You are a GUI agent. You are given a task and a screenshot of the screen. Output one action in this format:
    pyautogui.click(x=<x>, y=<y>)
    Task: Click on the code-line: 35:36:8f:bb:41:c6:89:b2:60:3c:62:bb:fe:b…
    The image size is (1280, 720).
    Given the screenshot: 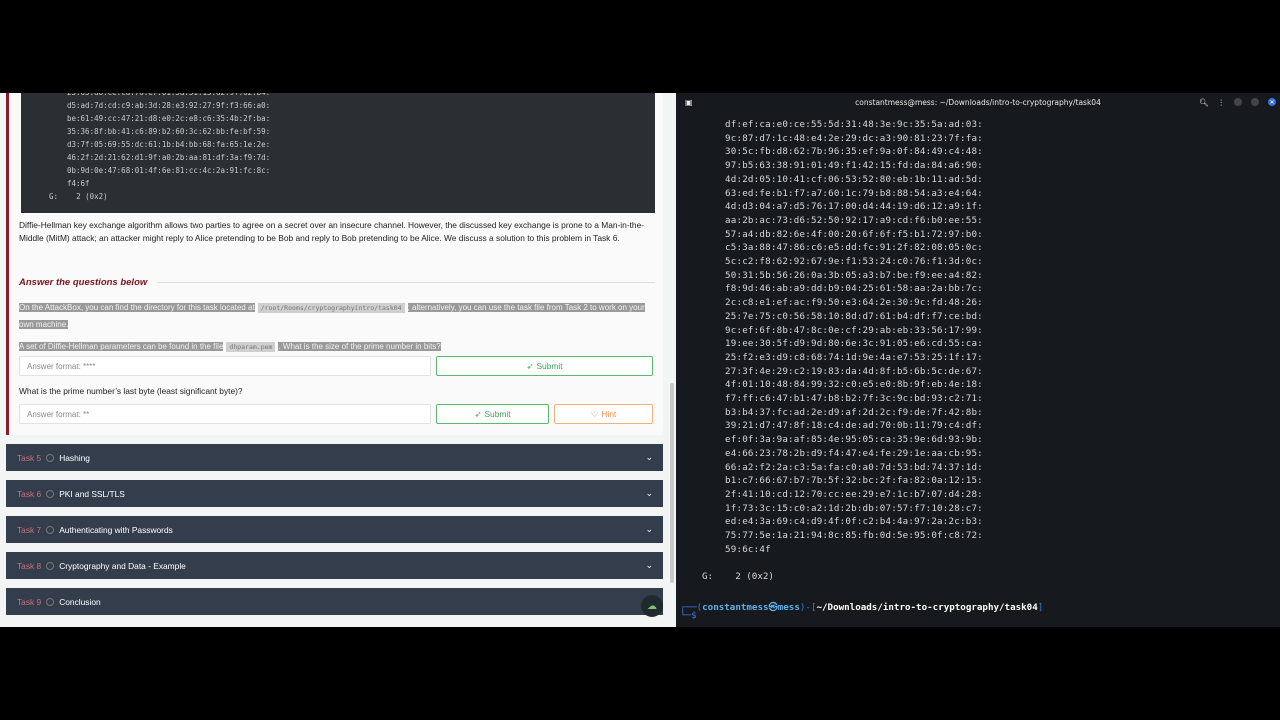 What is the action you would take?
    pyautogui.click(x=169, y=131)
    